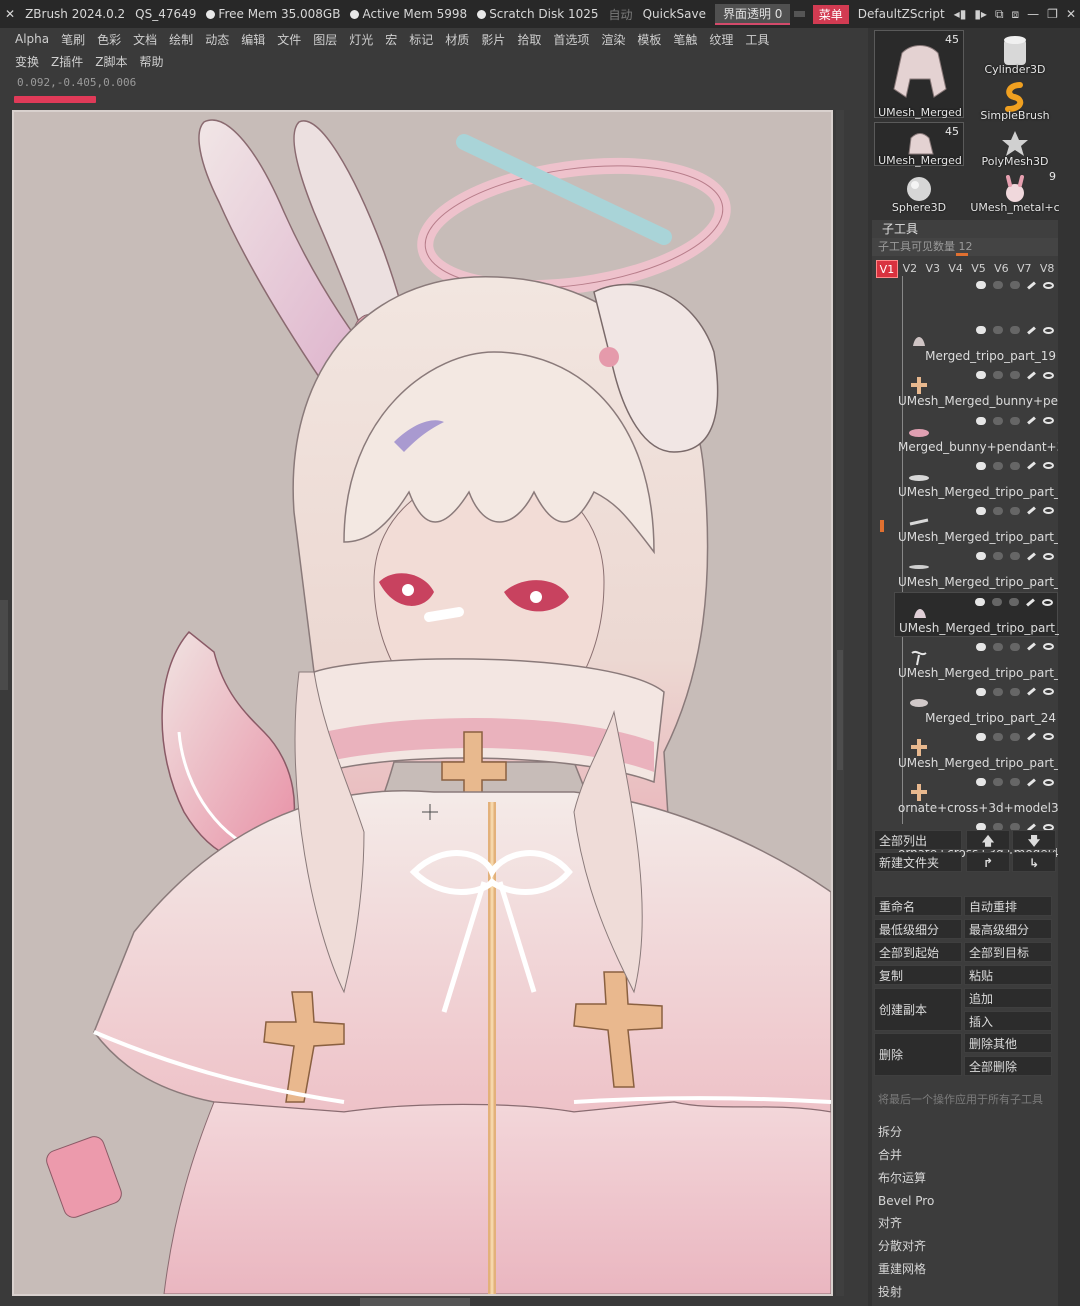  I want to click on layout2-icon: ⧈, so click(1016, 14).